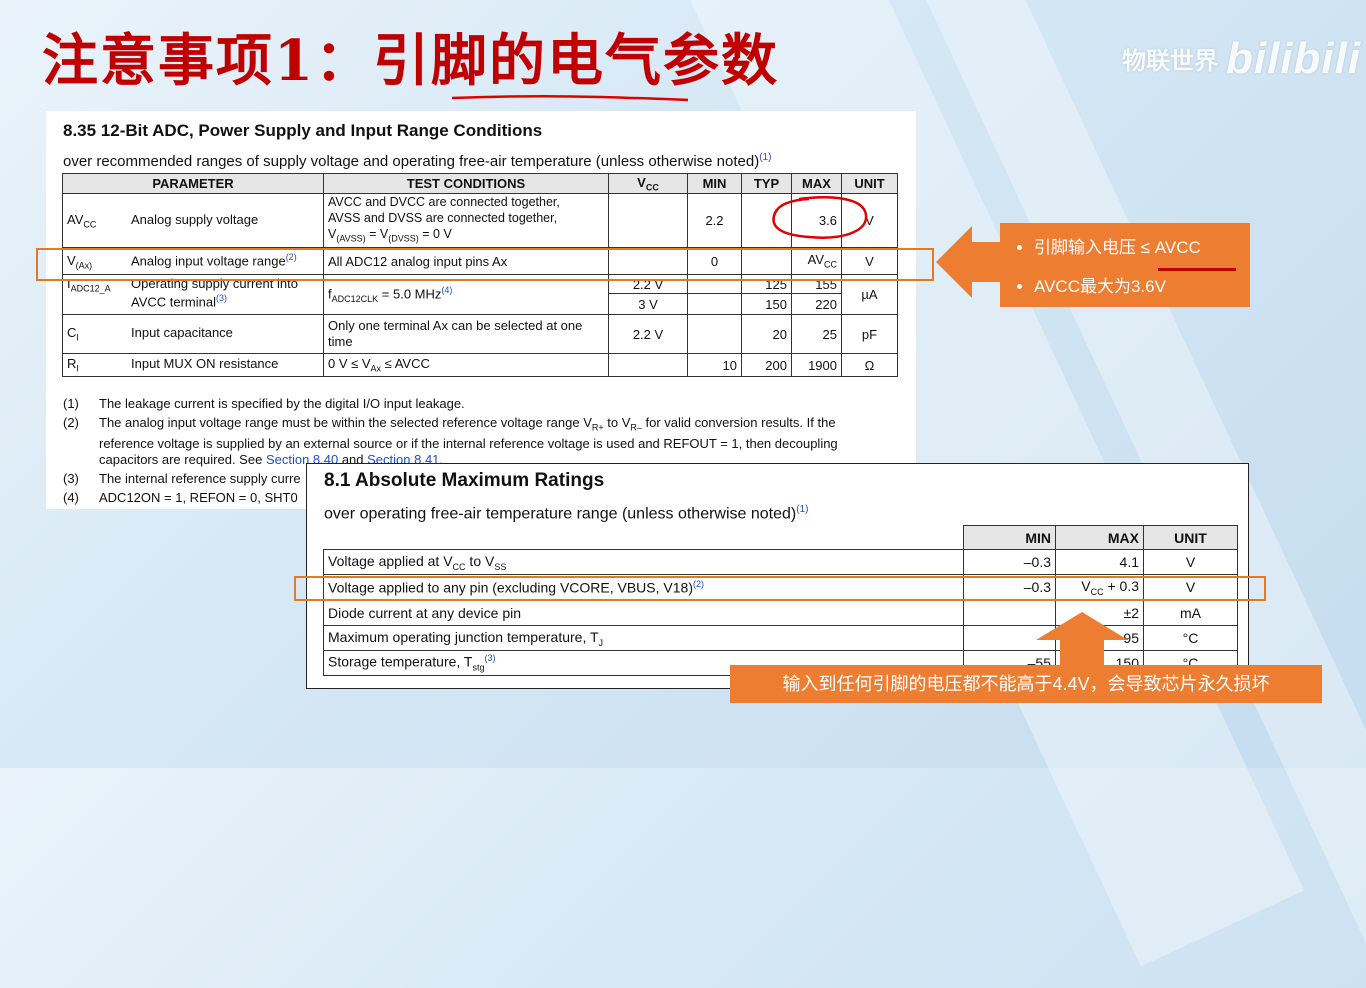 This screenshot has height=988, width=1366. What do you see at coordinates (1142, 245) in the screenshot?
I see `callout-bullet: 引脚输入电压 ≤ AVCC` at bounding box center [1142, 245].